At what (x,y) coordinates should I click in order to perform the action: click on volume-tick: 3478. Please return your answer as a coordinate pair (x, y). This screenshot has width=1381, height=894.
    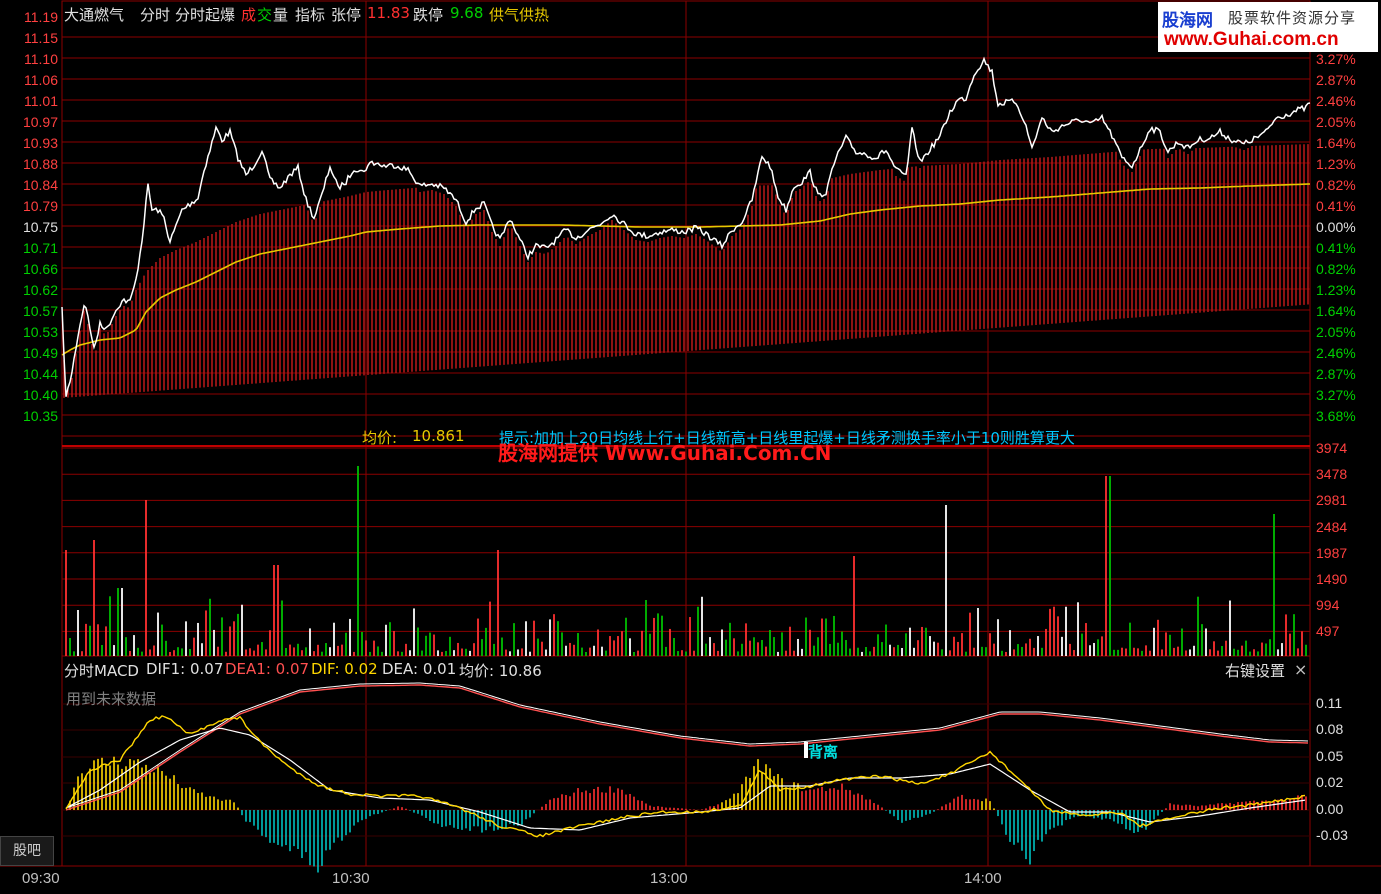
    Looking at the image, I should click on (1332, 474).